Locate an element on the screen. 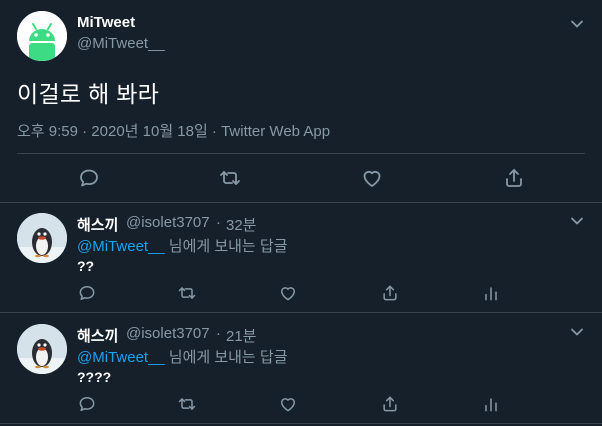  author-name: MiTweet is located at coordinates (106, 22).